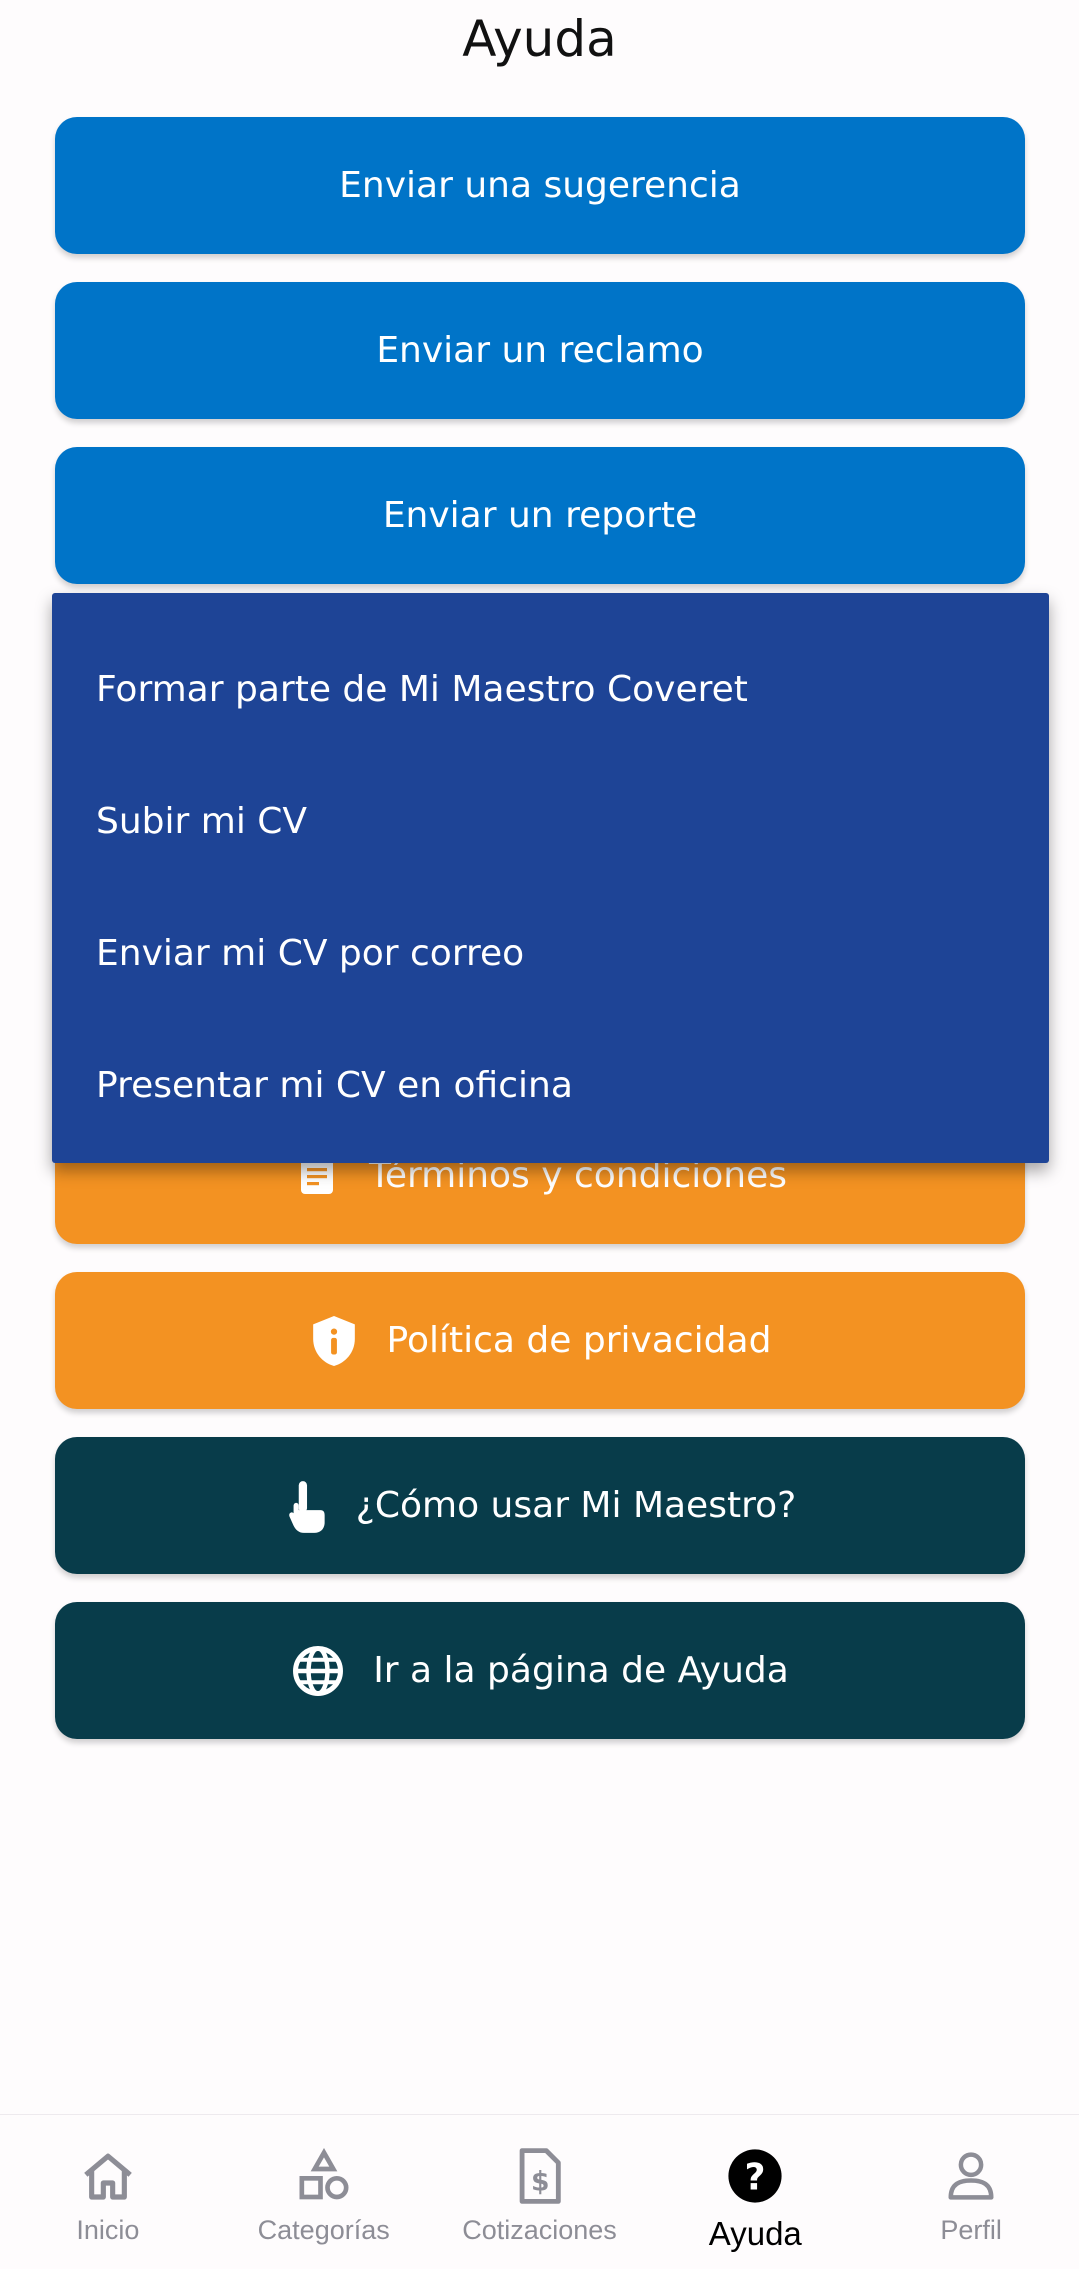 The width and height of the screenshot is (1079, 2269). Describe the element at coordinates (576, 1505) in the screenshot. I see `how-to-use-label: ¿Cómo usar Mi Maestro?` at that location.